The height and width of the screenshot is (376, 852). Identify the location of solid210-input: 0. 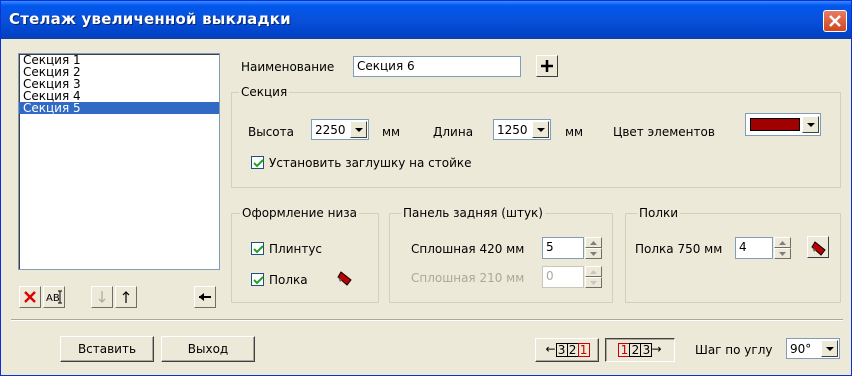
(563, 277).